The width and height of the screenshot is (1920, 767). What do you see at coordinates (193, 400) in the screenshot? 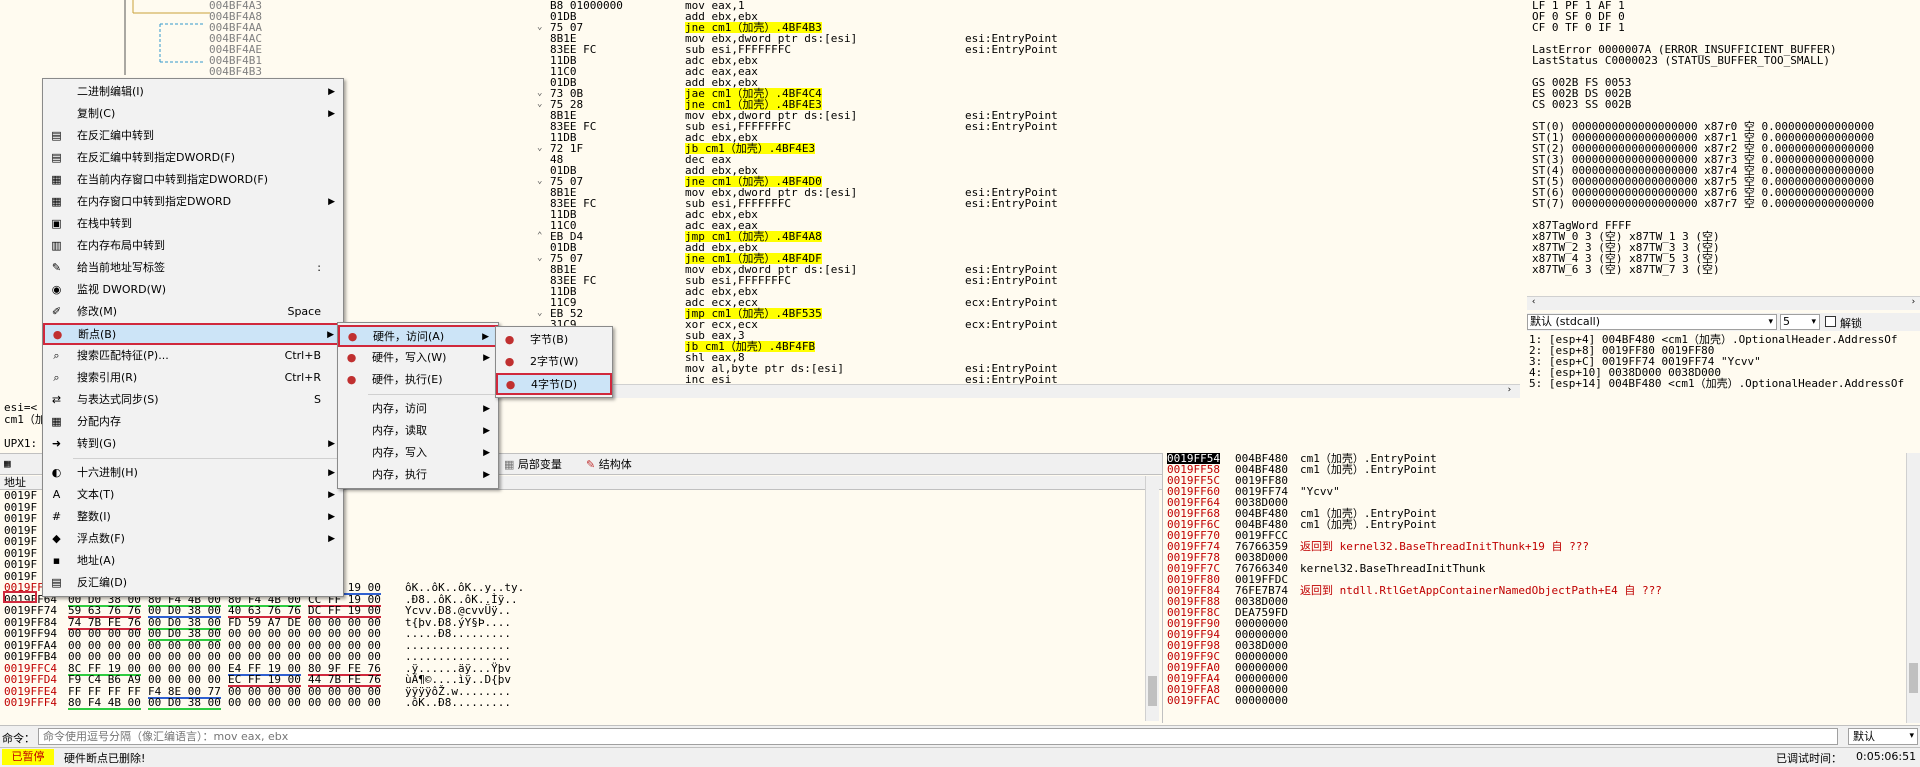
I see `menu-item: ⇄ 与表达式同步(S) S` at bounding box center [193, 400].